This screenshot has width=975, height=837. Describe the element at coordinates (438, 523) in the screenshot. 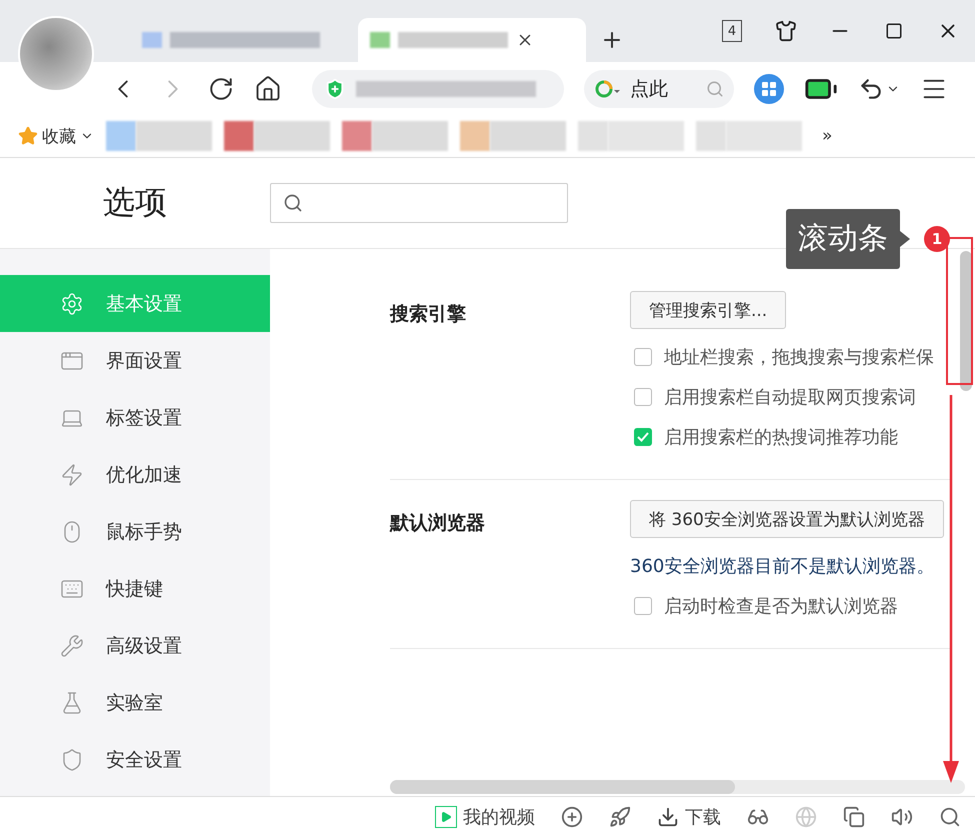

I see `section-title: 默认浏览器` at that location.